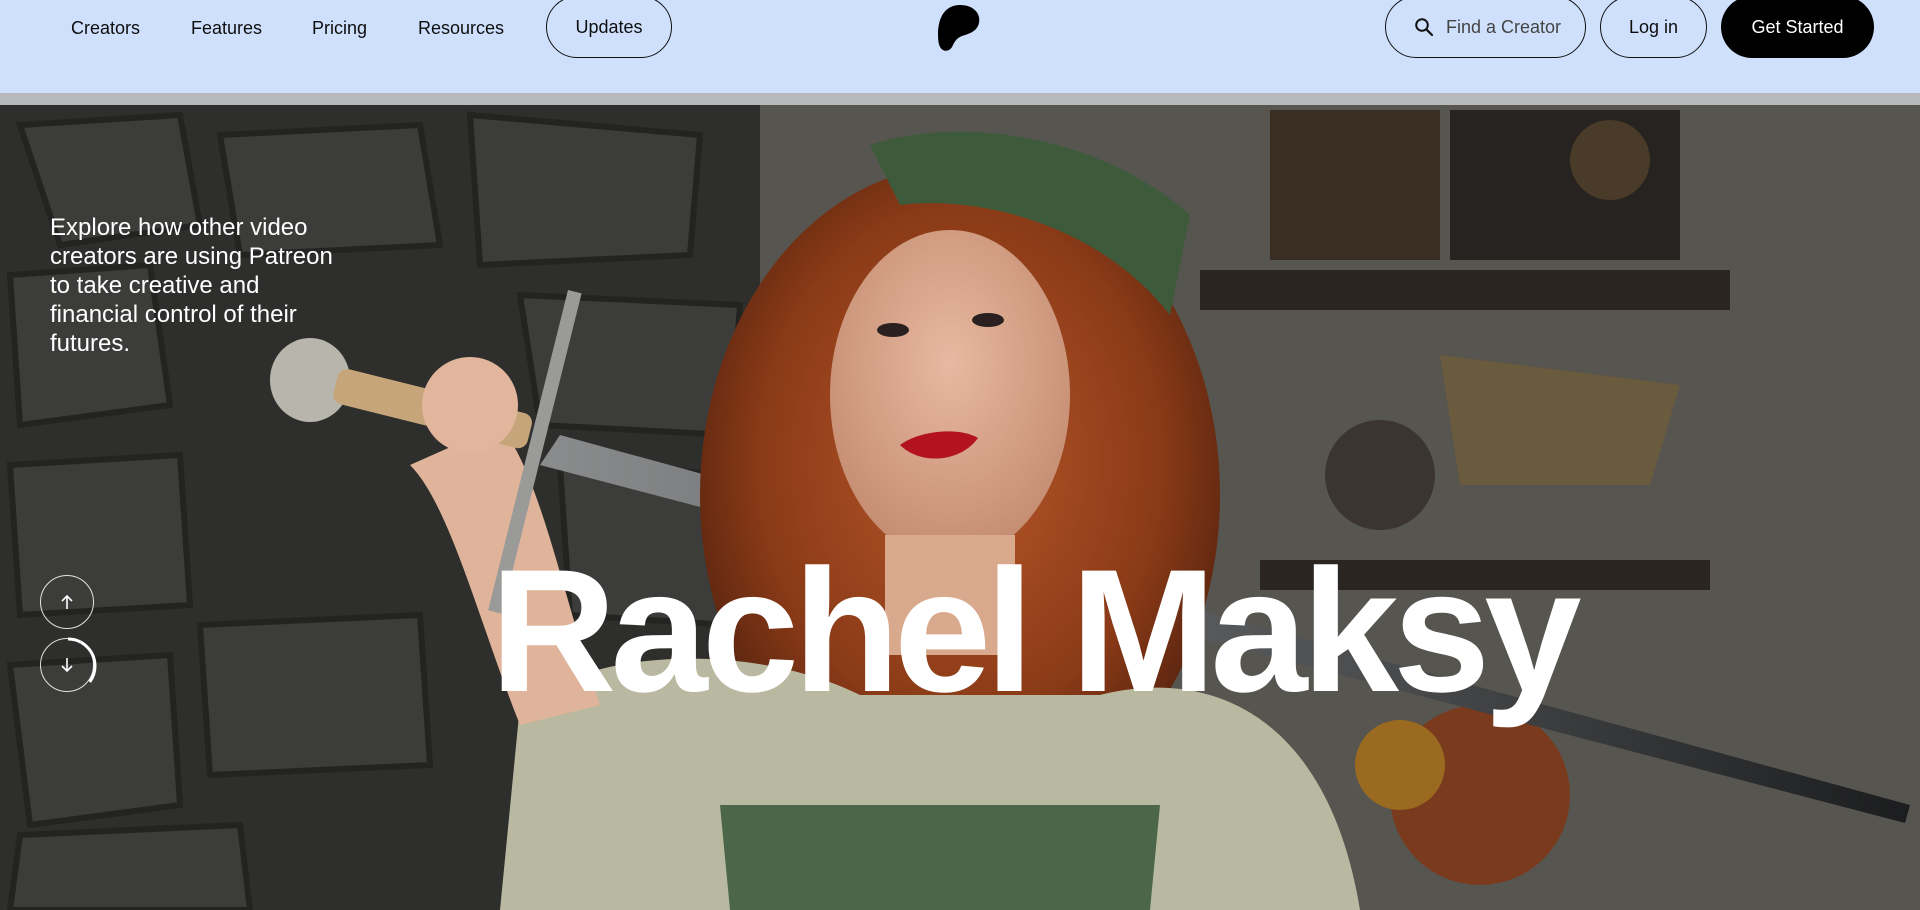  Describe the element at coordinates (226, 28) in the screenshot. I see `nav-link-features: Features` at that location.